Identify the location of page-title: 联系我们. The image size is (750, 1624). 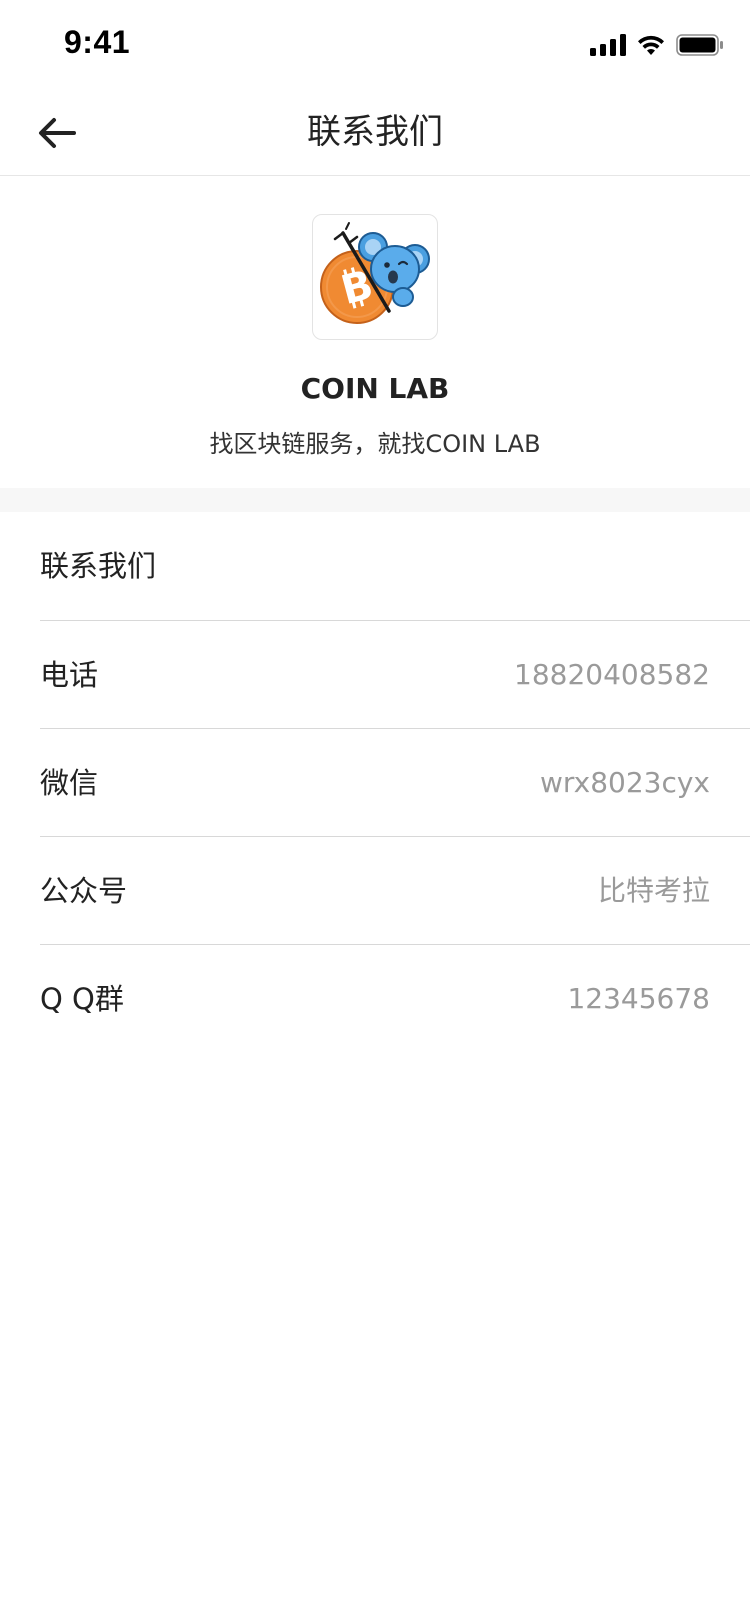
(375, 132).